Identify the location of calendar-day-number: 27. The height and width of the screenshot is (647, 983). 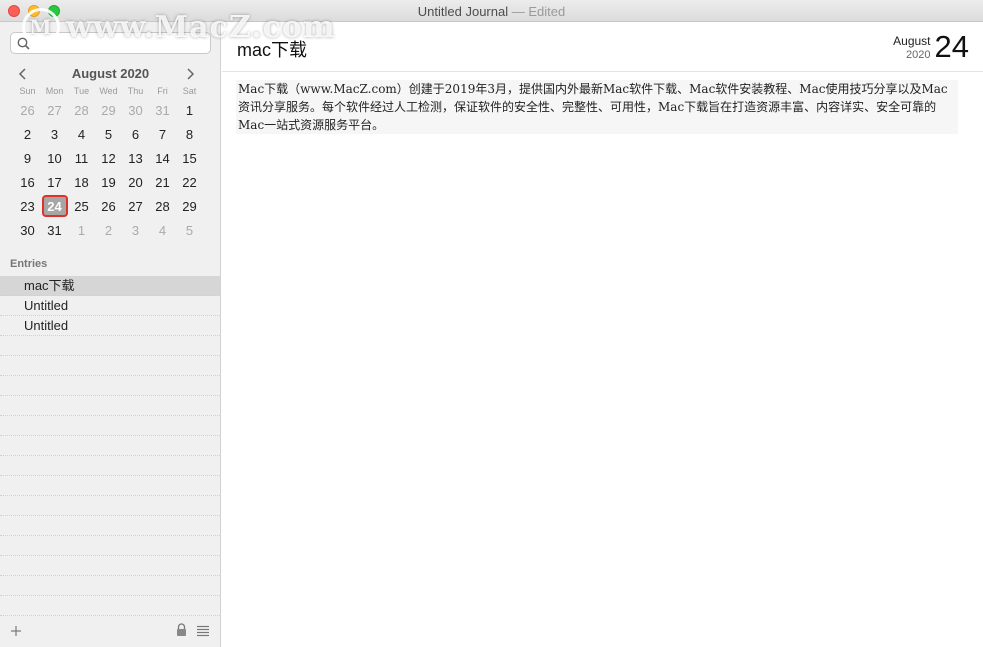
(54, 110).